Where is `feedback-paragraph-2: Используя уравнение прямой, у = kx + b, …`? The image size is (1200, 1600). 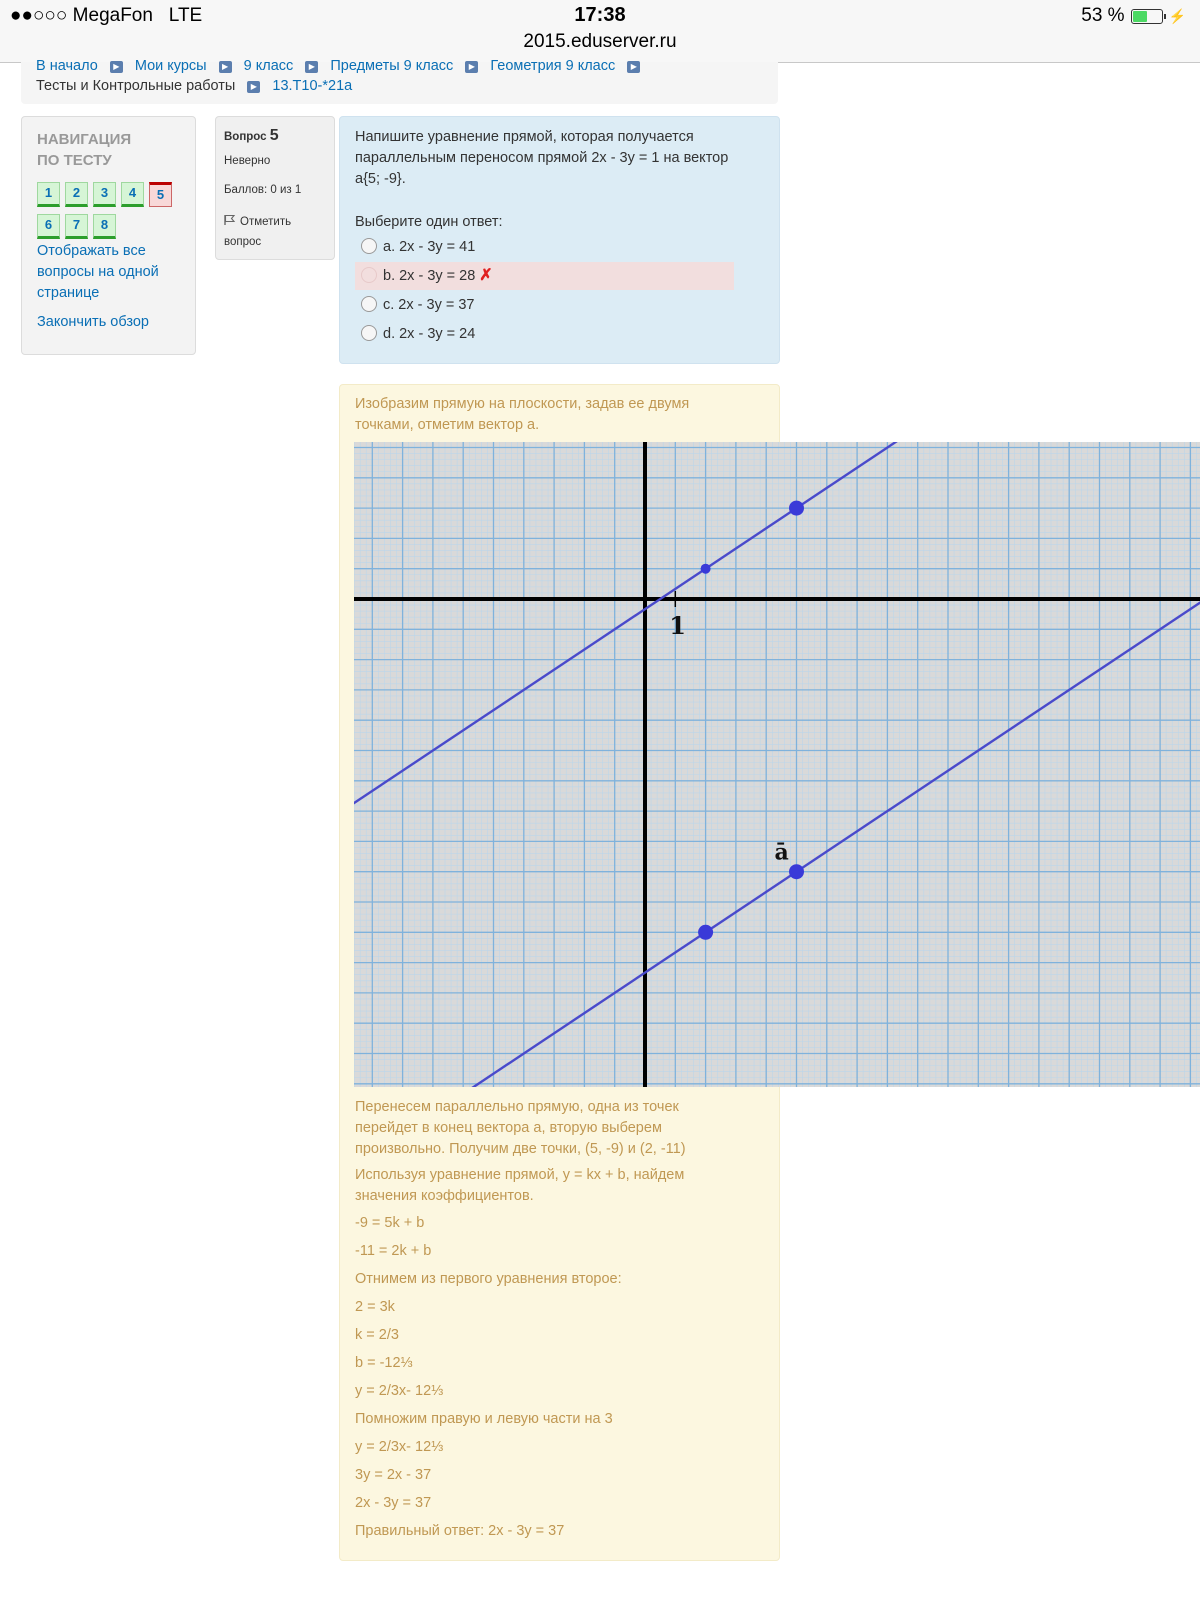 feedback-paragraph-2: Используя уравнение прямой, у = kx + b, … is located at coordinates (520, 1185).